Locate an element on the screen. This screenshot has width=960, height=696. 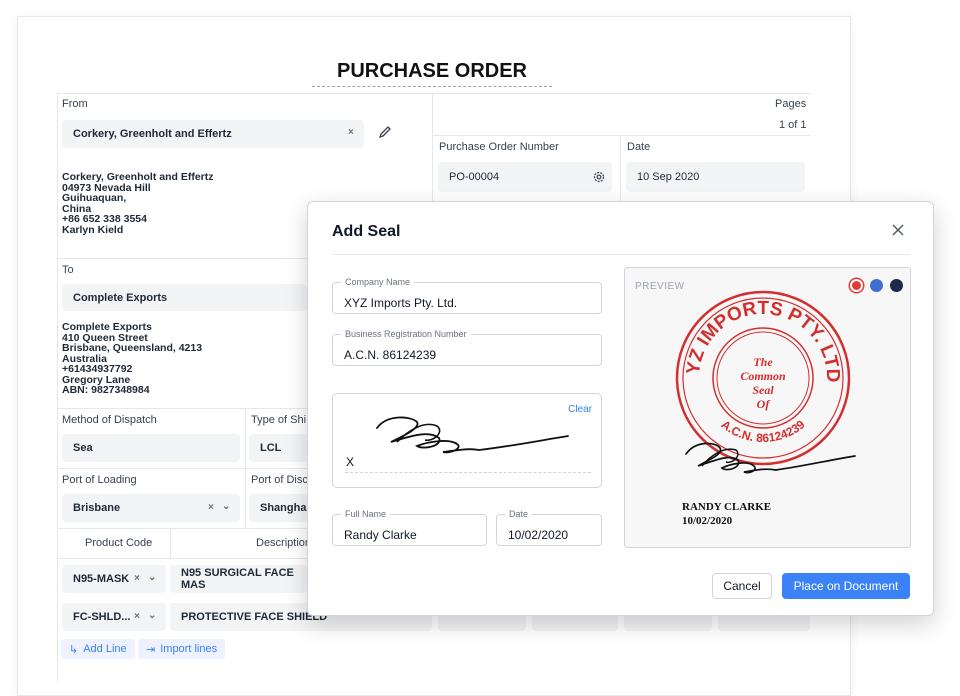
place-on-document-button: Place on Document is located at coordinates (846, 586).